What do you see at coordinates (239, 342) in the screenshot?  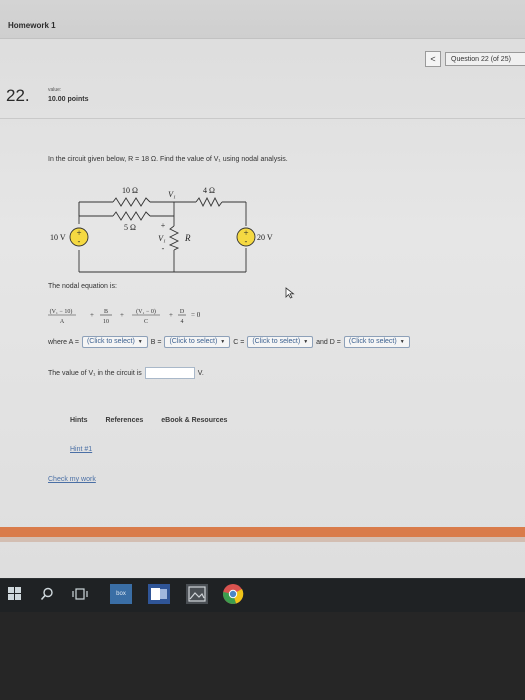 I see `c-label: C =` at bounding box center [239, 342].